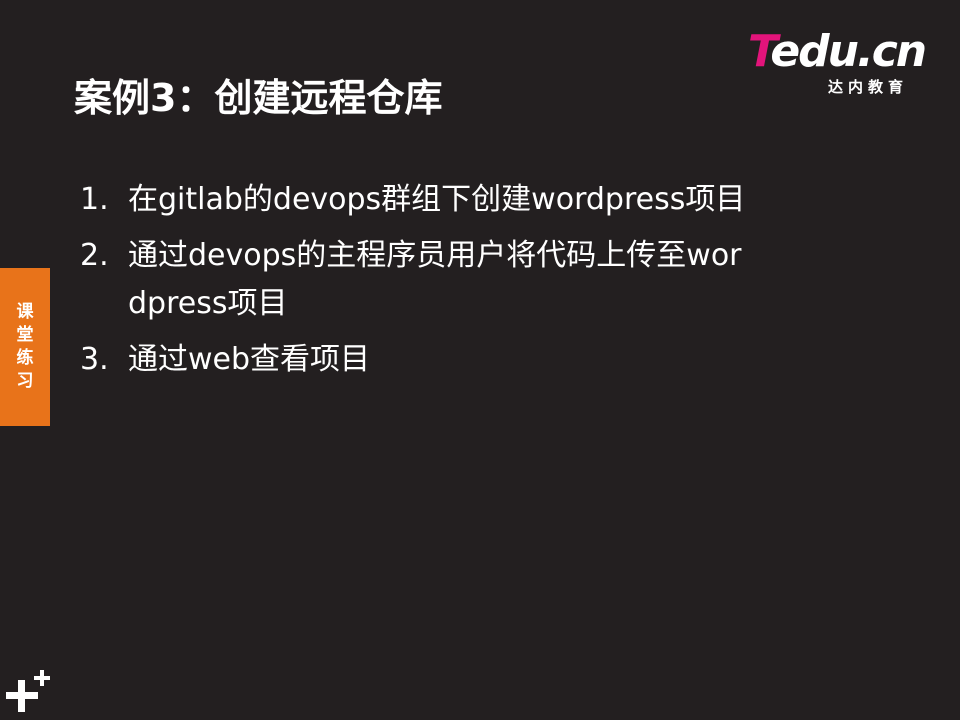  I want to click on side-tab-label: 课堂练习, so click(25, 346).